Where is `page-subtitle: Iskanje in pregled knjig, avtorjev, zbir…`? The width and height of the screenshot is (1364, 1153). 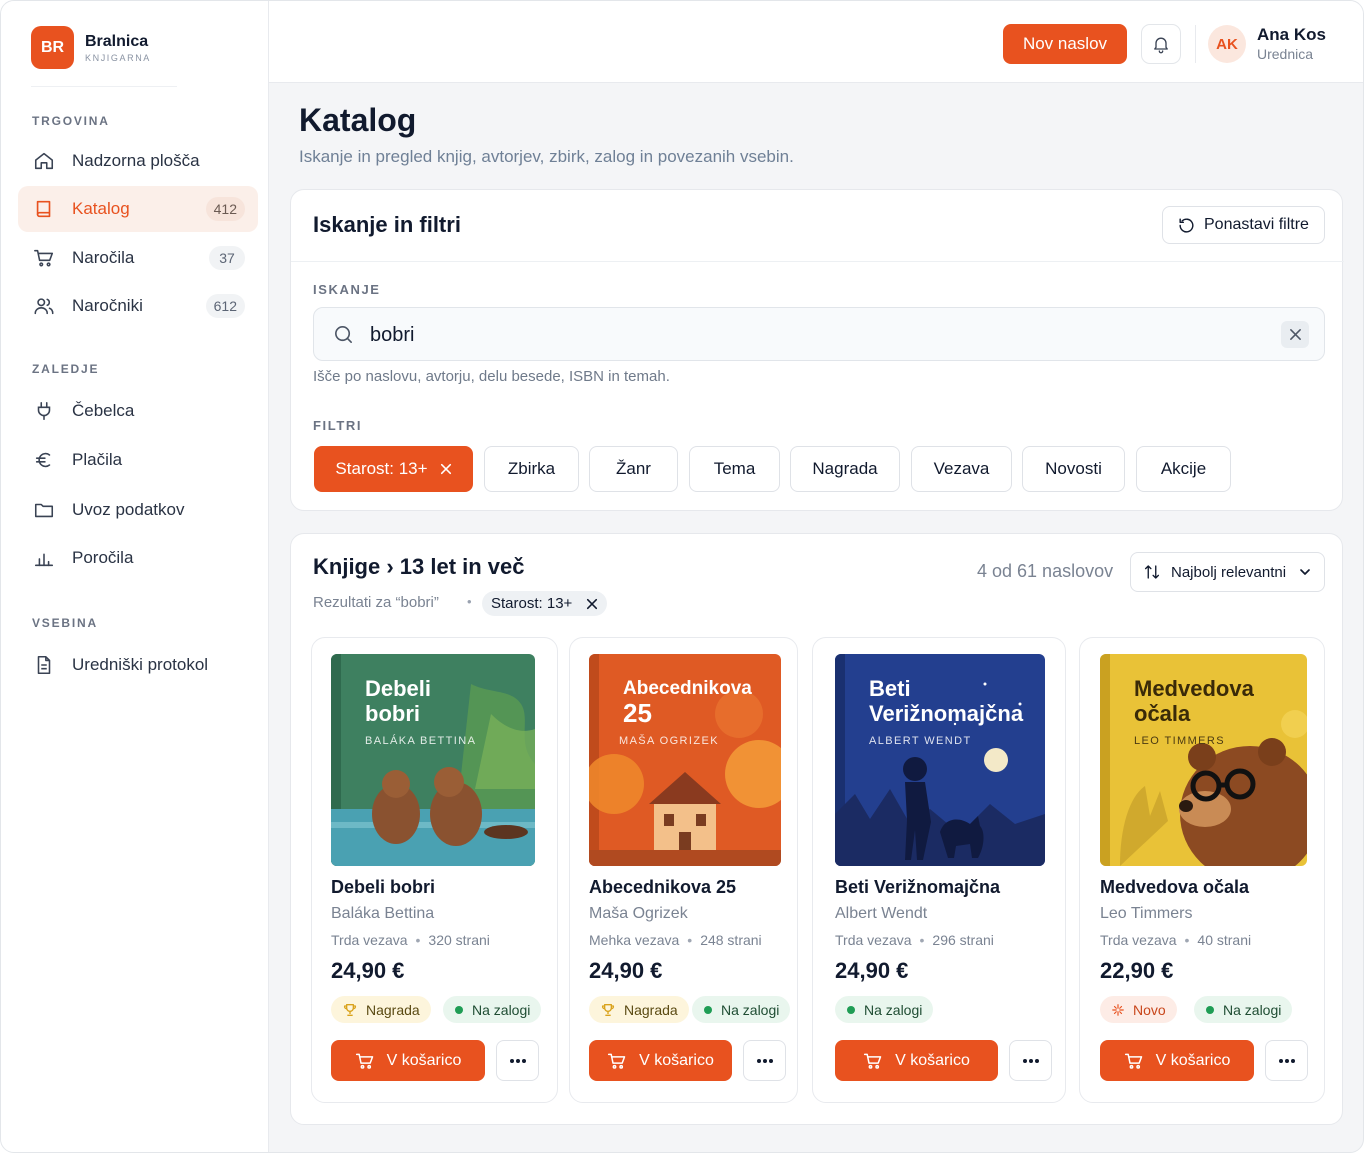
page-subtitle: Iskanje in pregled knjig, avtorjev, zbir… is located at coordinates (546, 156).